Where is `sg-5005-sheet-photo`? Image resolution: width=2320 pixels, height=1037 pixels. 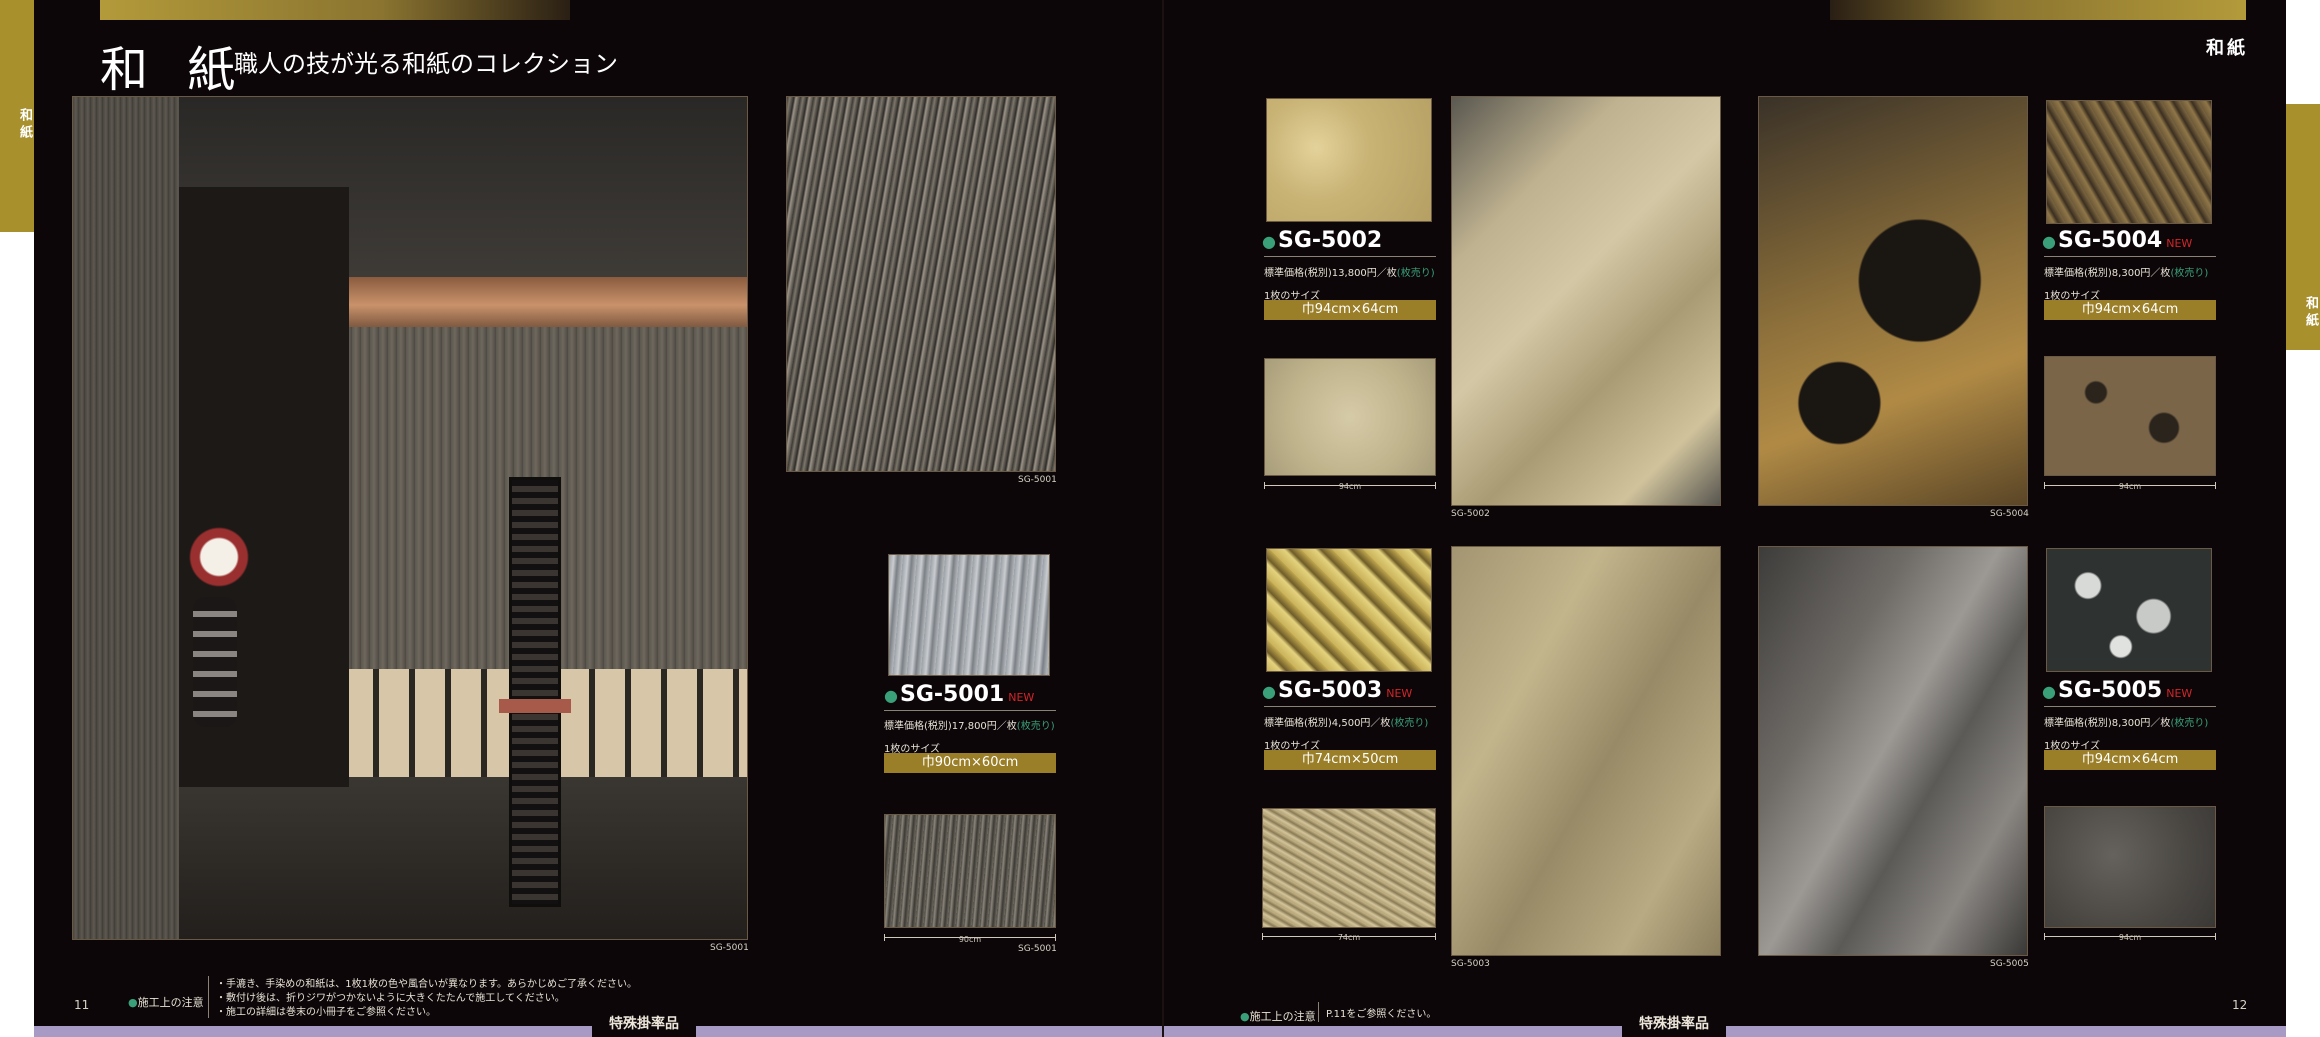 sg-5005-sheet-photo is located at coordinates (1893, 751).